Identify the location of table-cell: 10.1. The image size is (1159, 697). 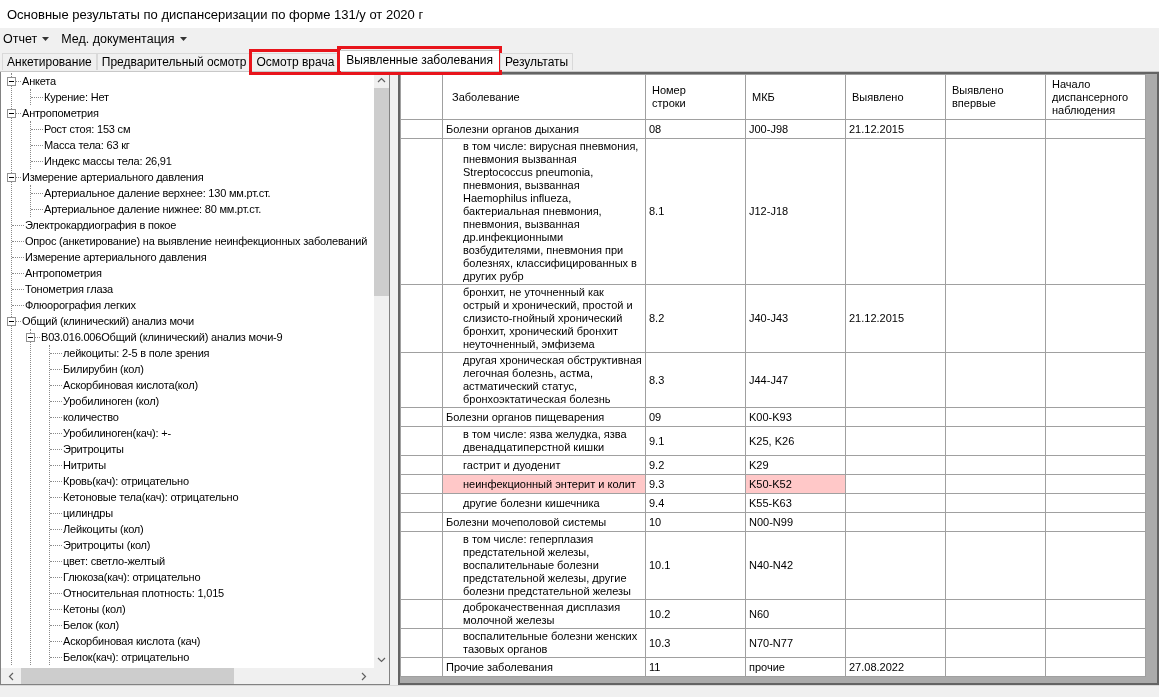
(695, 565).